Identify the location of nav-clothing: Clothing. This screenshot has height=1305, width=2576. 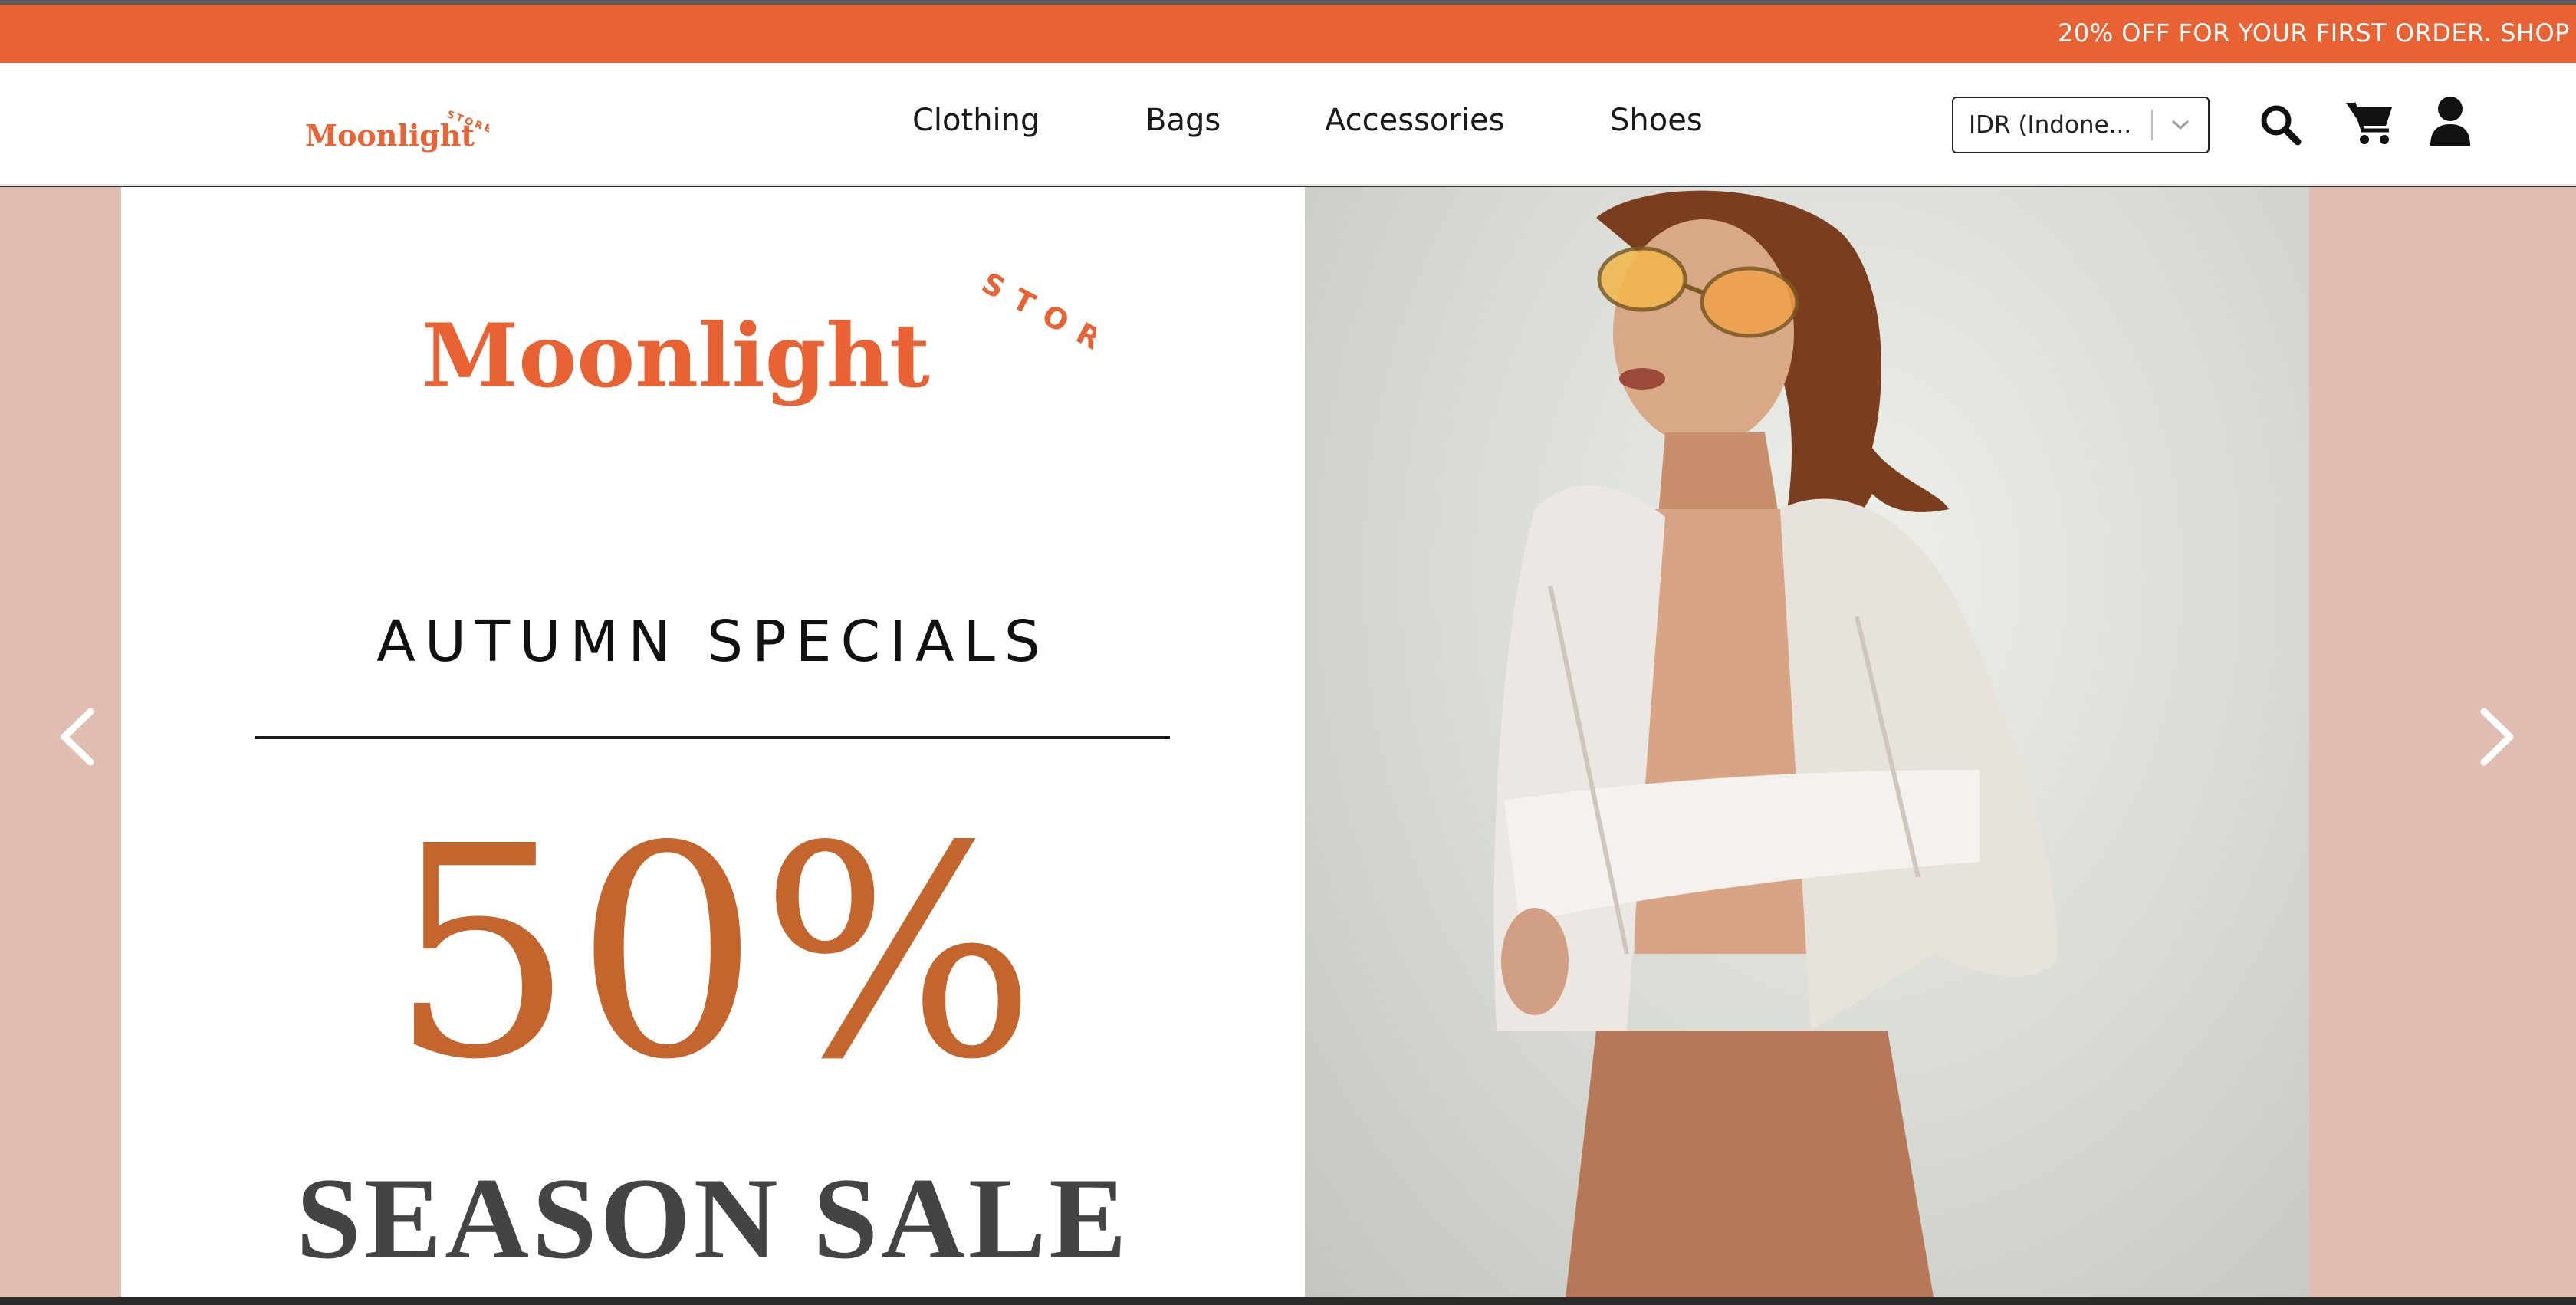
(976, 121).